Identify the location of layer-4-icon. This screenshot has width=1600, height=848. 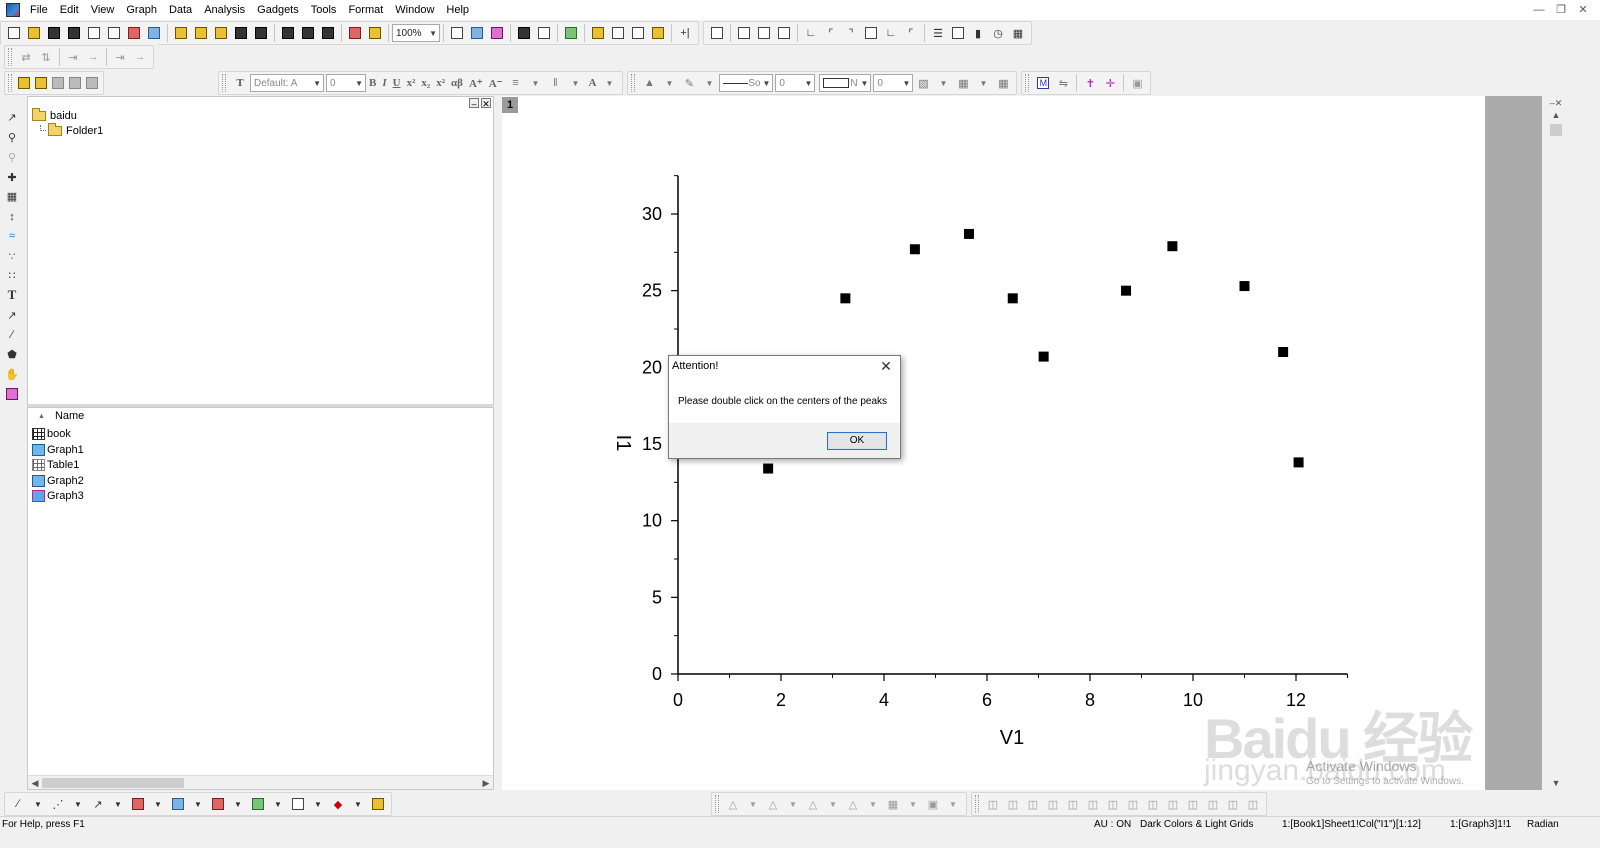
(784, 33).